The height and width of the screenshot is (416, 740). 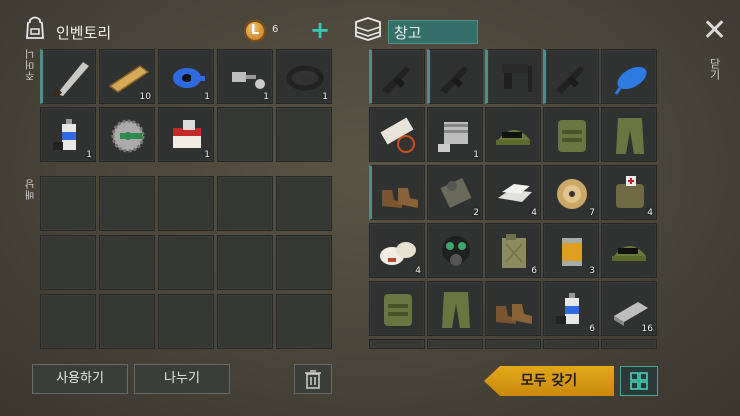 What do you see at coordinates (549, 381) in the screenshot?
I see `take-all-button: 모두 갖기` at bounding box center [549, 381].